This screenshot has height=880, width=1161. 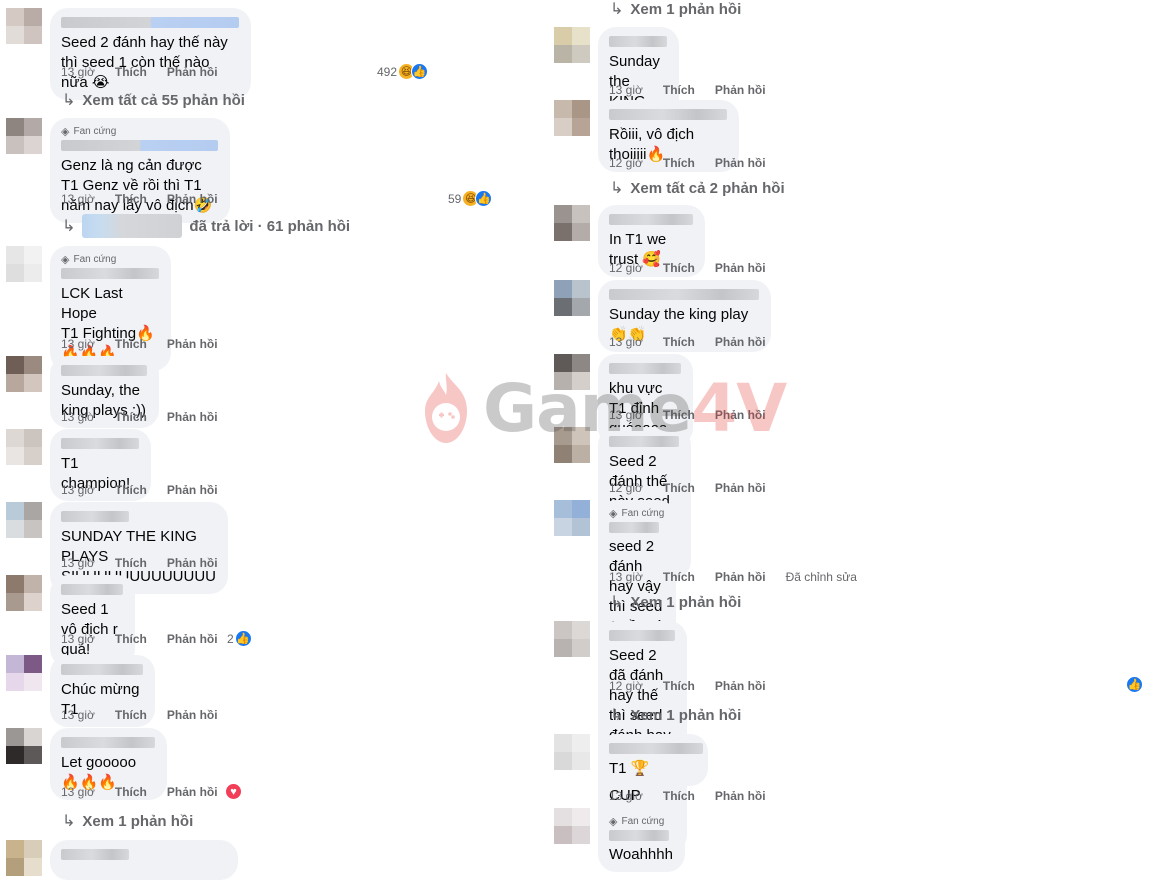 I want to click on reaction-summary: 492 😆 👍, so click(x=403, y=71).